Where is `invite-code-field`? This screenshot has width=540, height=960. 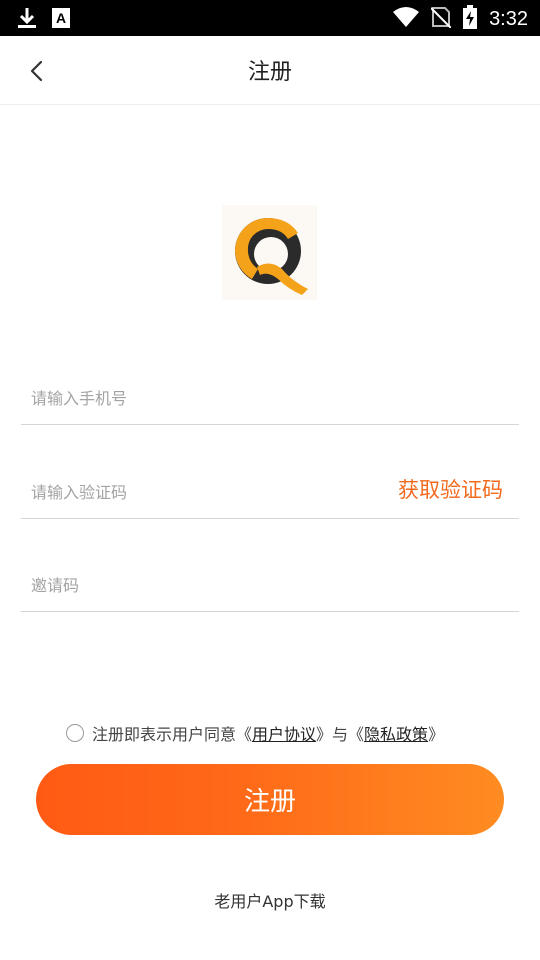
invite-code-field is located at coordinates (270, 583).